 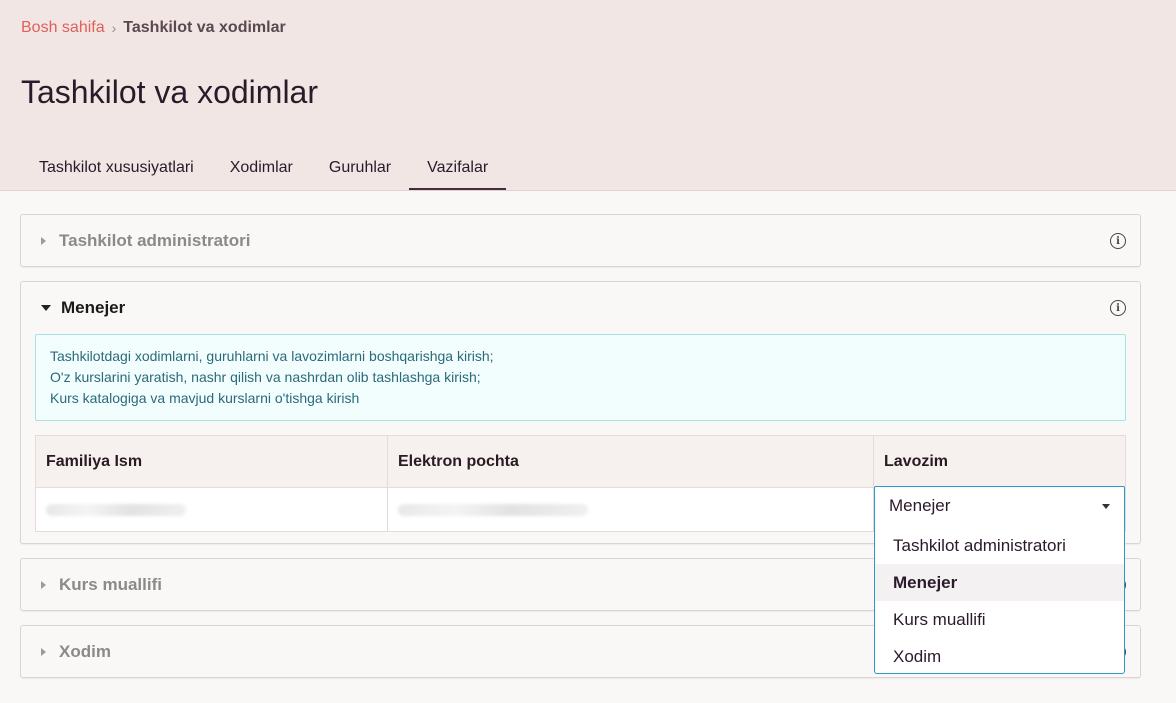 I want to click on table-header: Familiya Ism Elektron pochta Lavozim, so click(x=580, y=462).